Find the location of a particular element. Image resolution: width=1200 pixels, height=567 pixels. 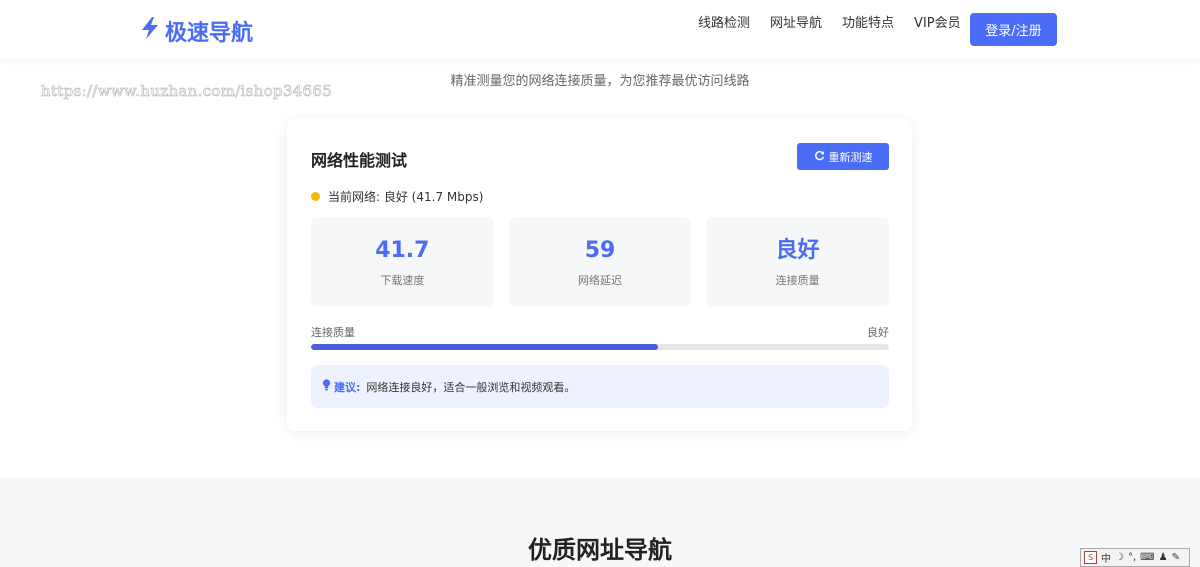

ime-keyboard-icon: ⌨ is located at coordinates (1147, 557).